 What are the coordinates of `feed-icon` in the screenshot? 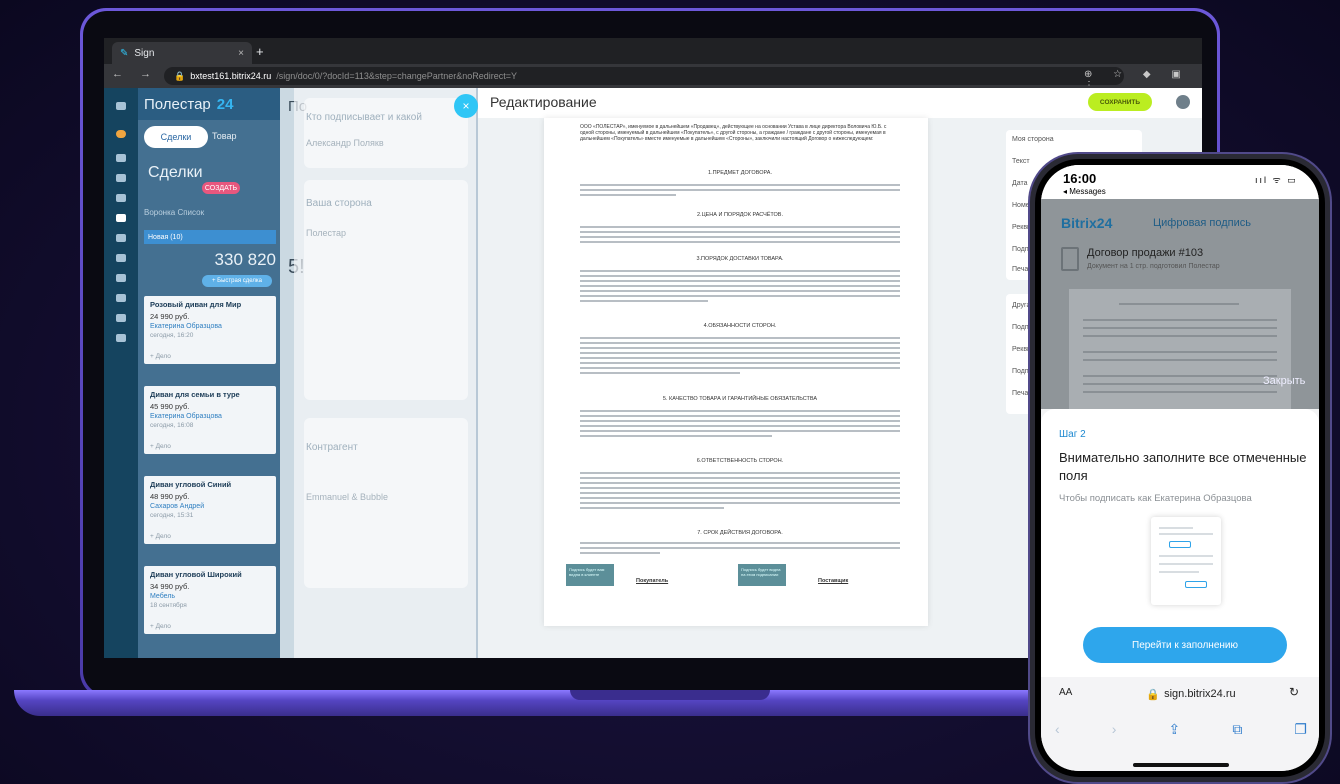 It's located at (121, 158).